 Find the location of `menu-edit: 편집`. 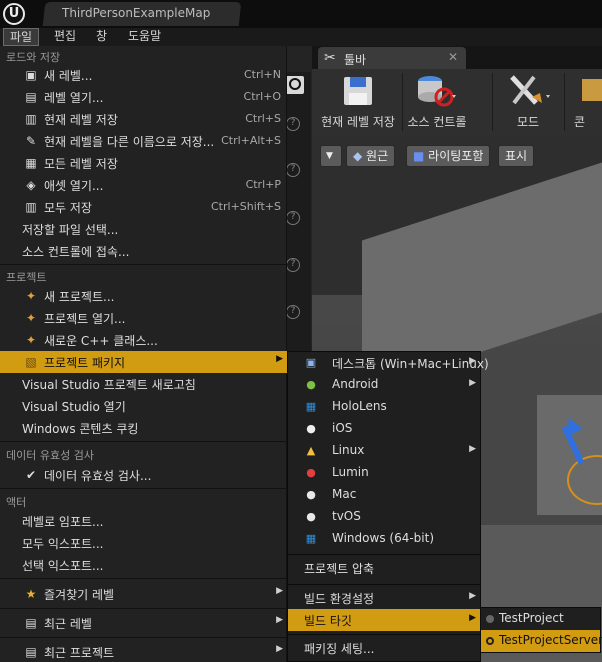

menu-edit: 편집 is located at coordinates (65, 37).